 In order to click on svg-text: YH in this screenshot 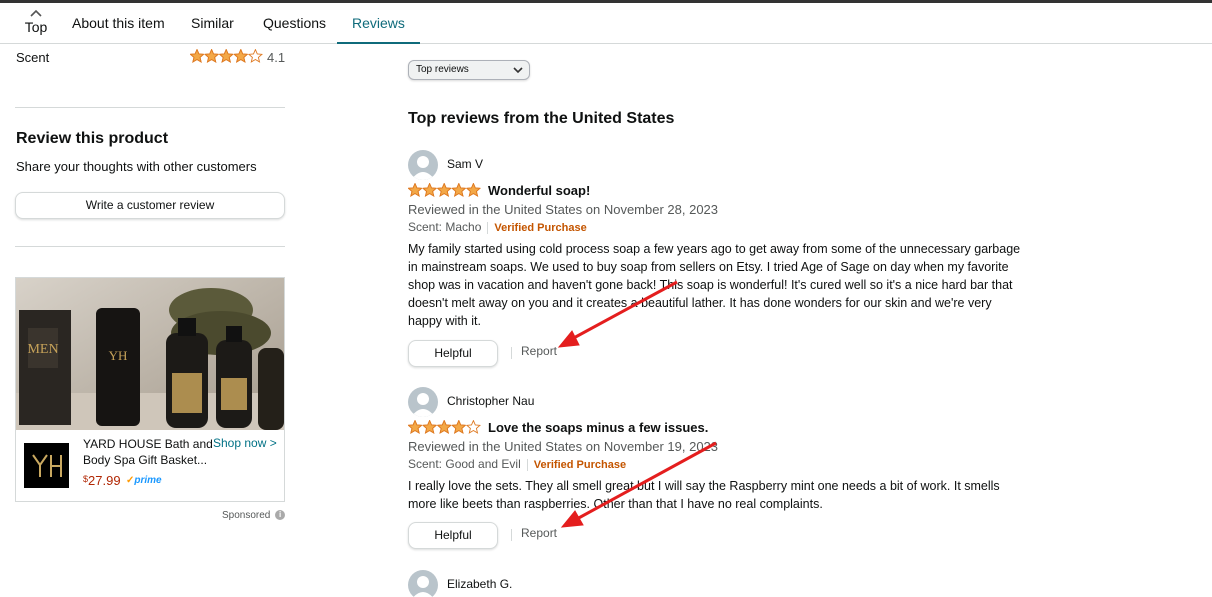, I will do `click(118, 355)`.